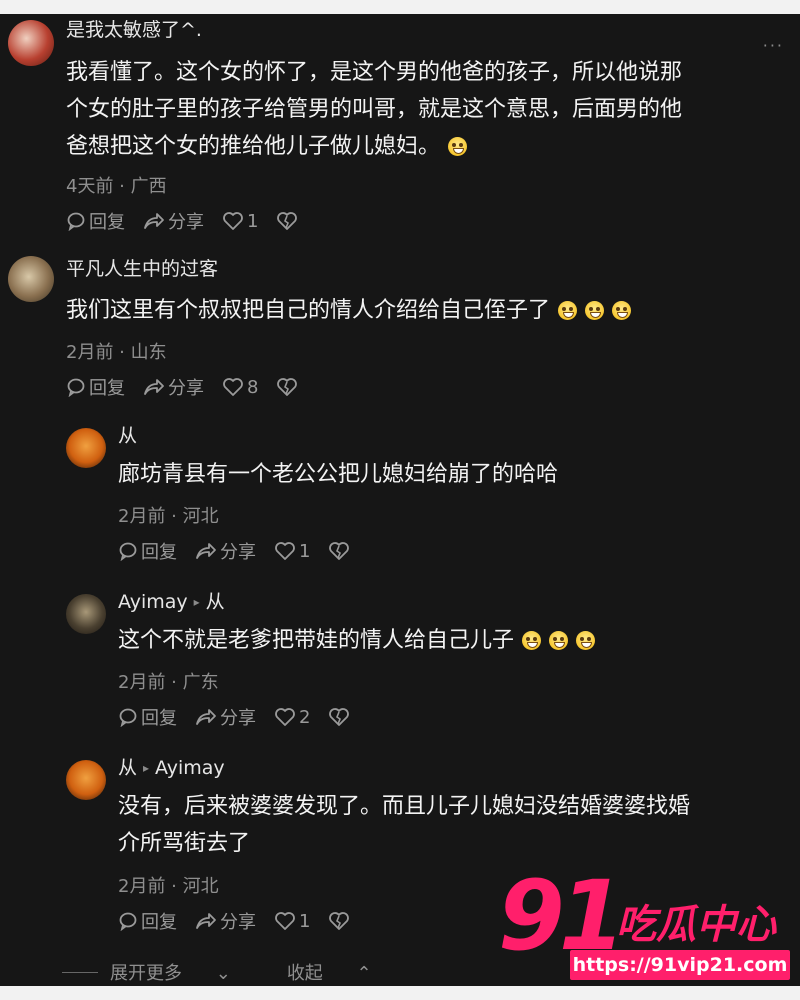  Describe the element at coordinates (171, 602) in the screenshot. I see `username: Ayimay ▸ 从` at that location.